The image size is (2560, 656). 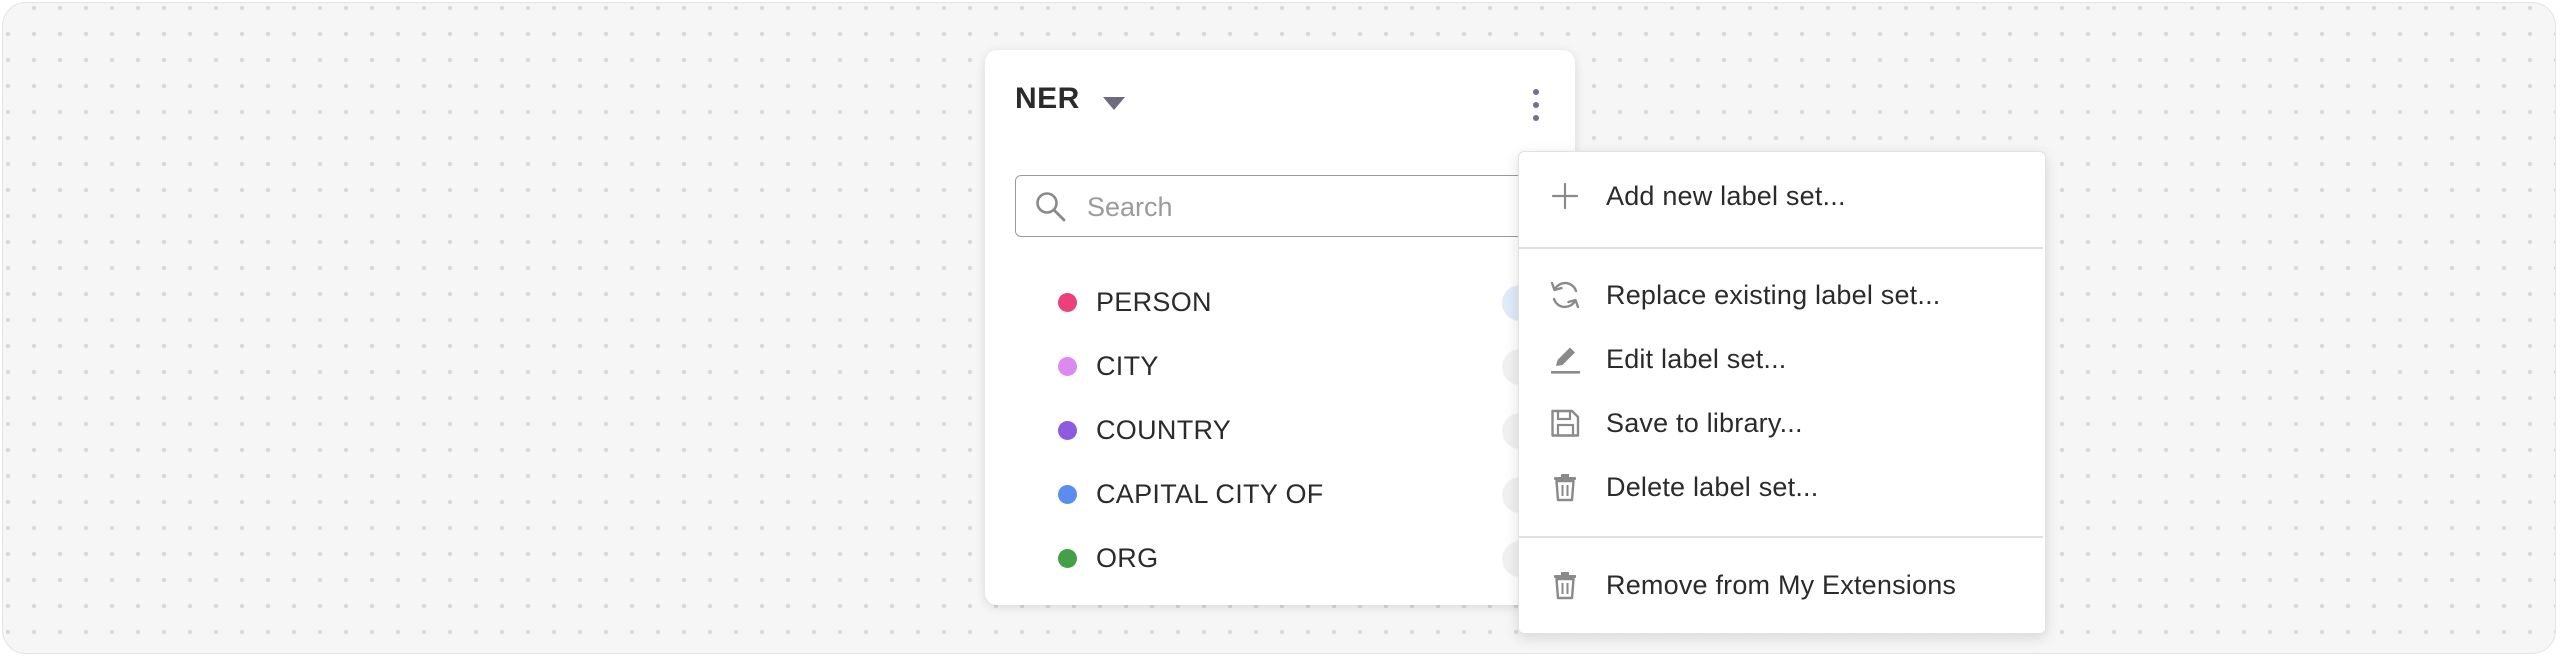 What do you see at coordinates (1154, 302) in the screenshot?
I see `label-name: PERSON` at bounding box center [1154, 302].